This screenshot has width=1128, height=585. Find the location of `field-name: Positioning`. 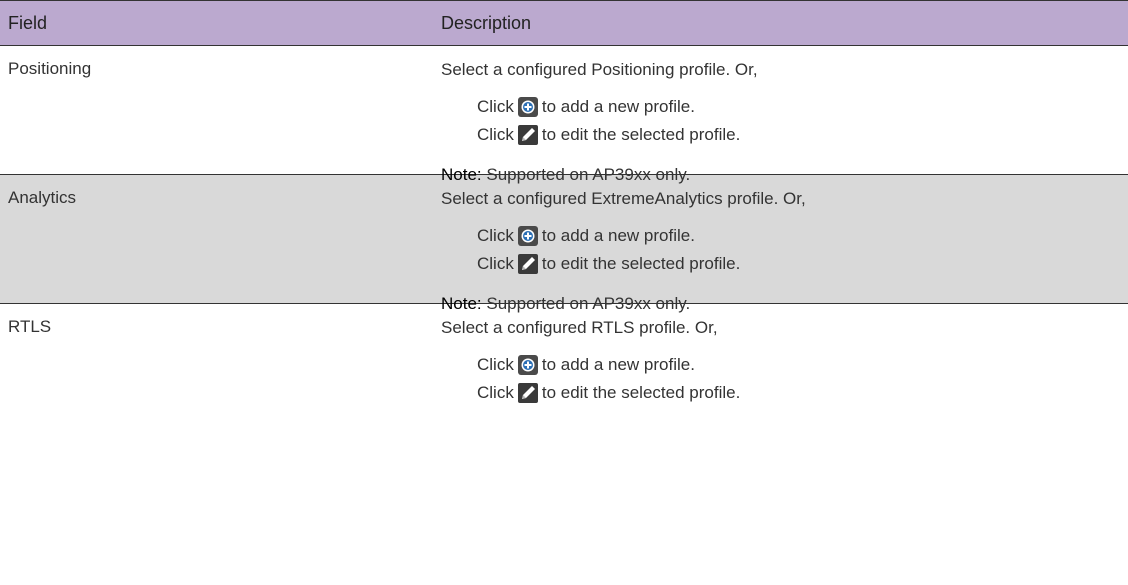

field-name: Positioning is located at coordinates (50, 68).